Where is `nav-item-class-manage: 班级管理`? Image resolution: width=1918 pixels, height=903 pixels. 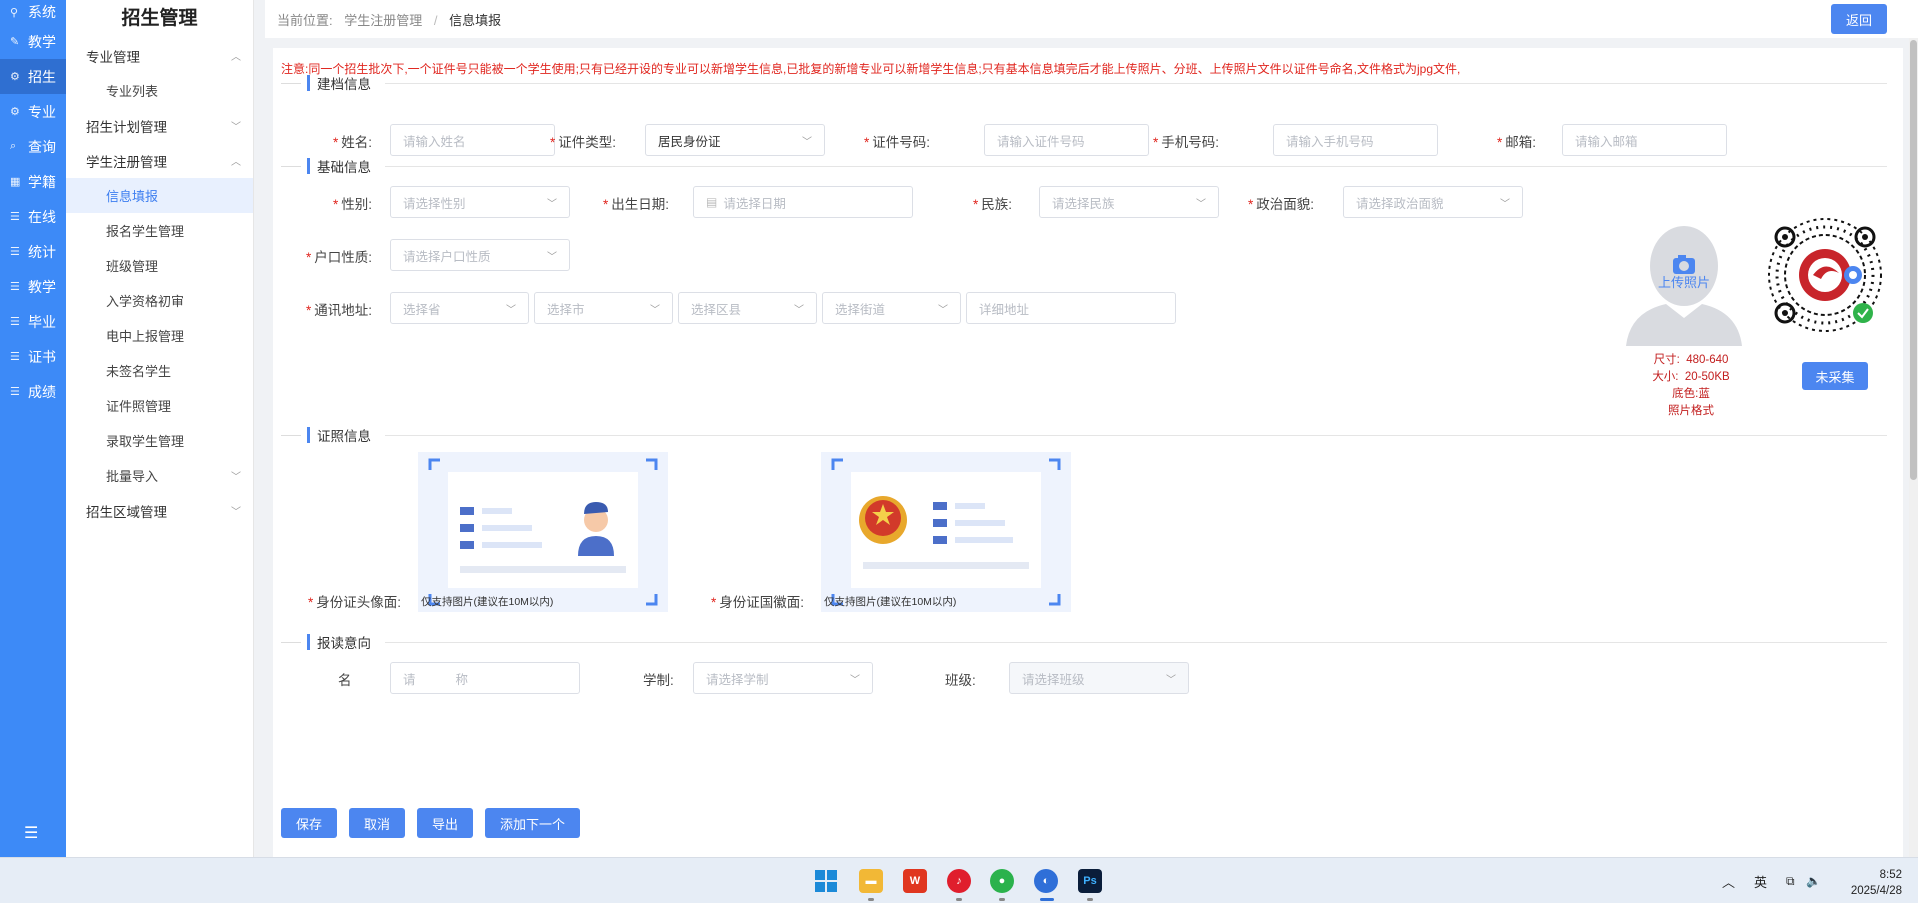
nav-item-class-manage: 班级管理 is located at coordinates (159, 265).